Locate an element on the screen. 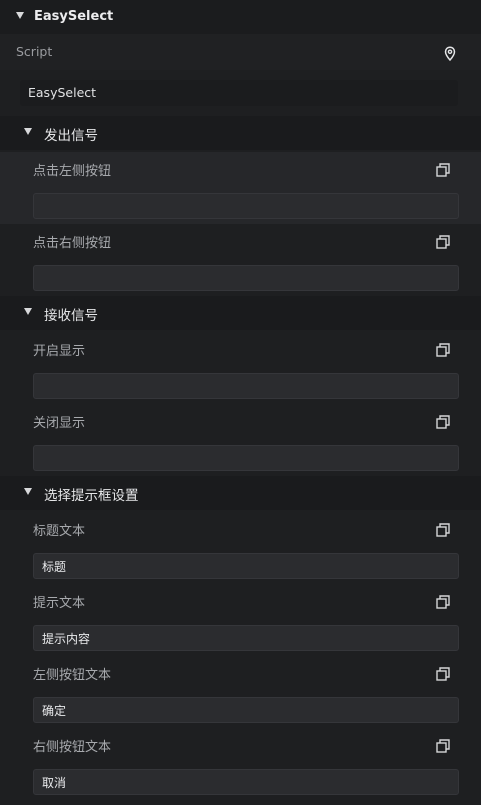  script-row: Script is located at coordinates (240, 52).